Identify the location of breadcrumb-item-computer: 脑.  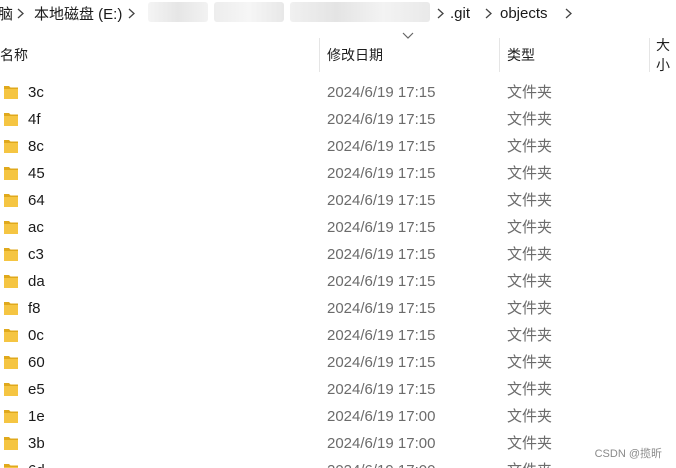
(7, 13).